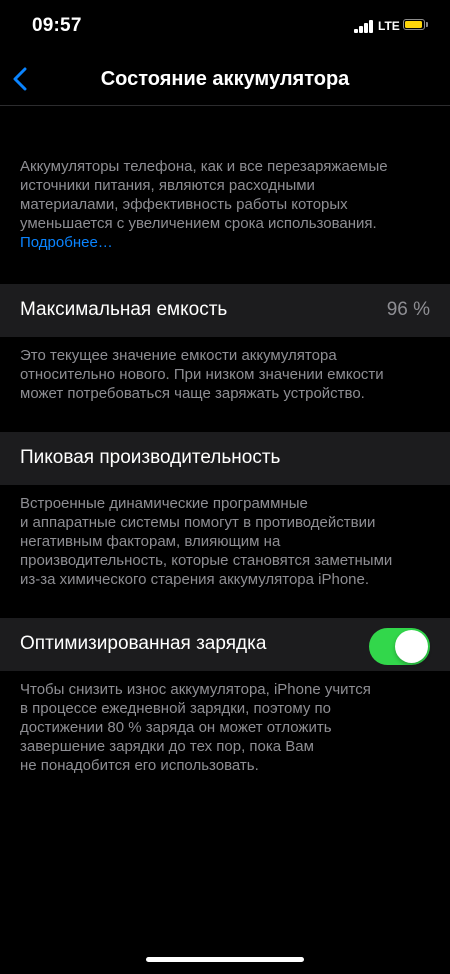 The width and height of the screenshot is (450, 974). What do you see at coordinates (57, 25) in the screenshot?
I see `status-time: 09:57` at bounding box center [57, 25].